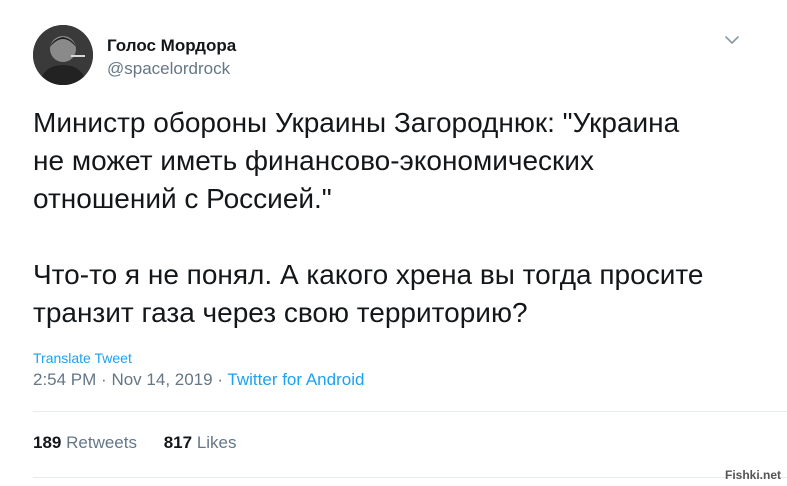  I want to click on likes-stat: 817 Likes, so click(200, 443).